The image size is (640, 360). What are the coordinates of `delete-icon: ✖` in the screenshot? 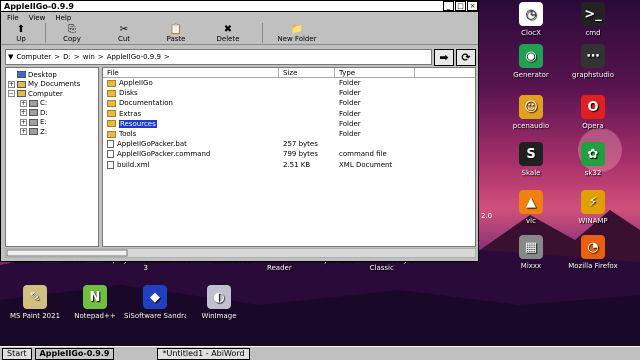 It's located at (228, 29).